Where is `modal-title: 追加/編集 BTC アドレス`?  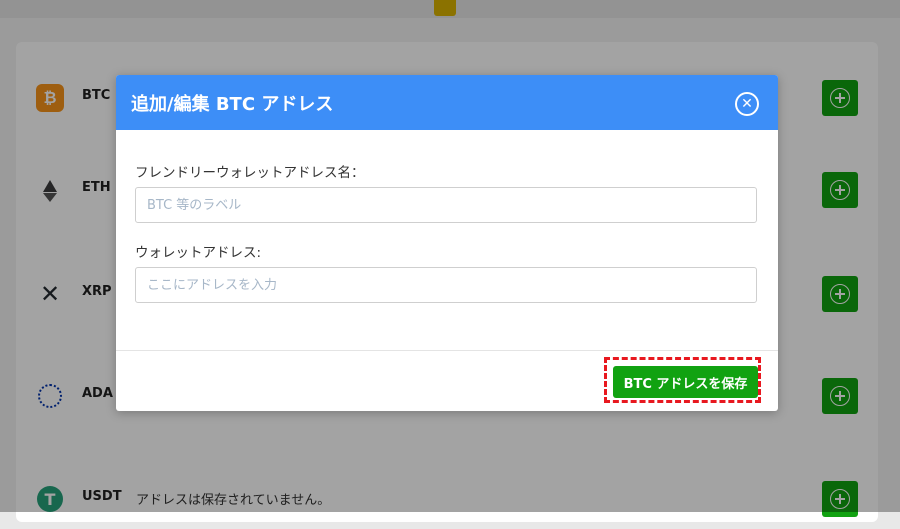 modal-title: 追加/編集 BTC アドレス is located at coordinates (232, 104).